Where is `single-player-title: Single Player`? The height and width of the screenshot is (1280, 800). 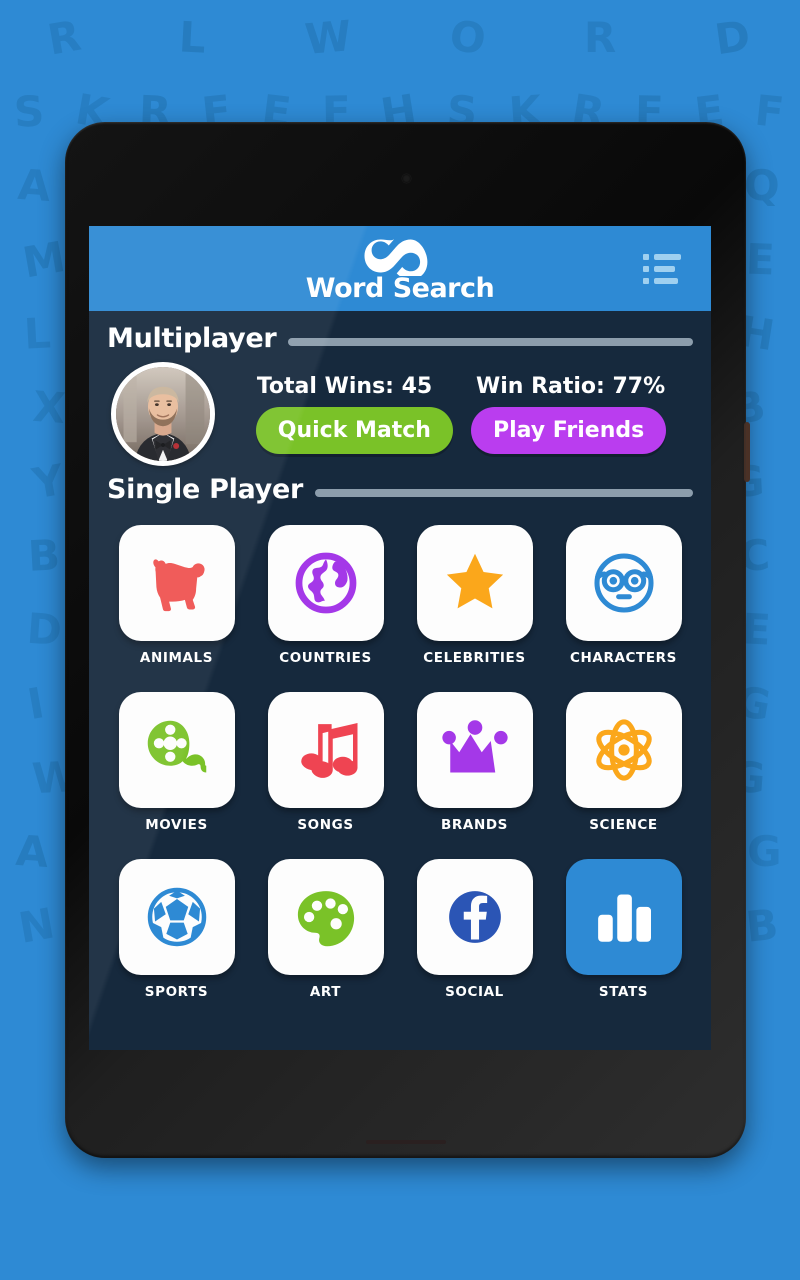 single-player-title: Single Player is located at coordinates (205, 489).